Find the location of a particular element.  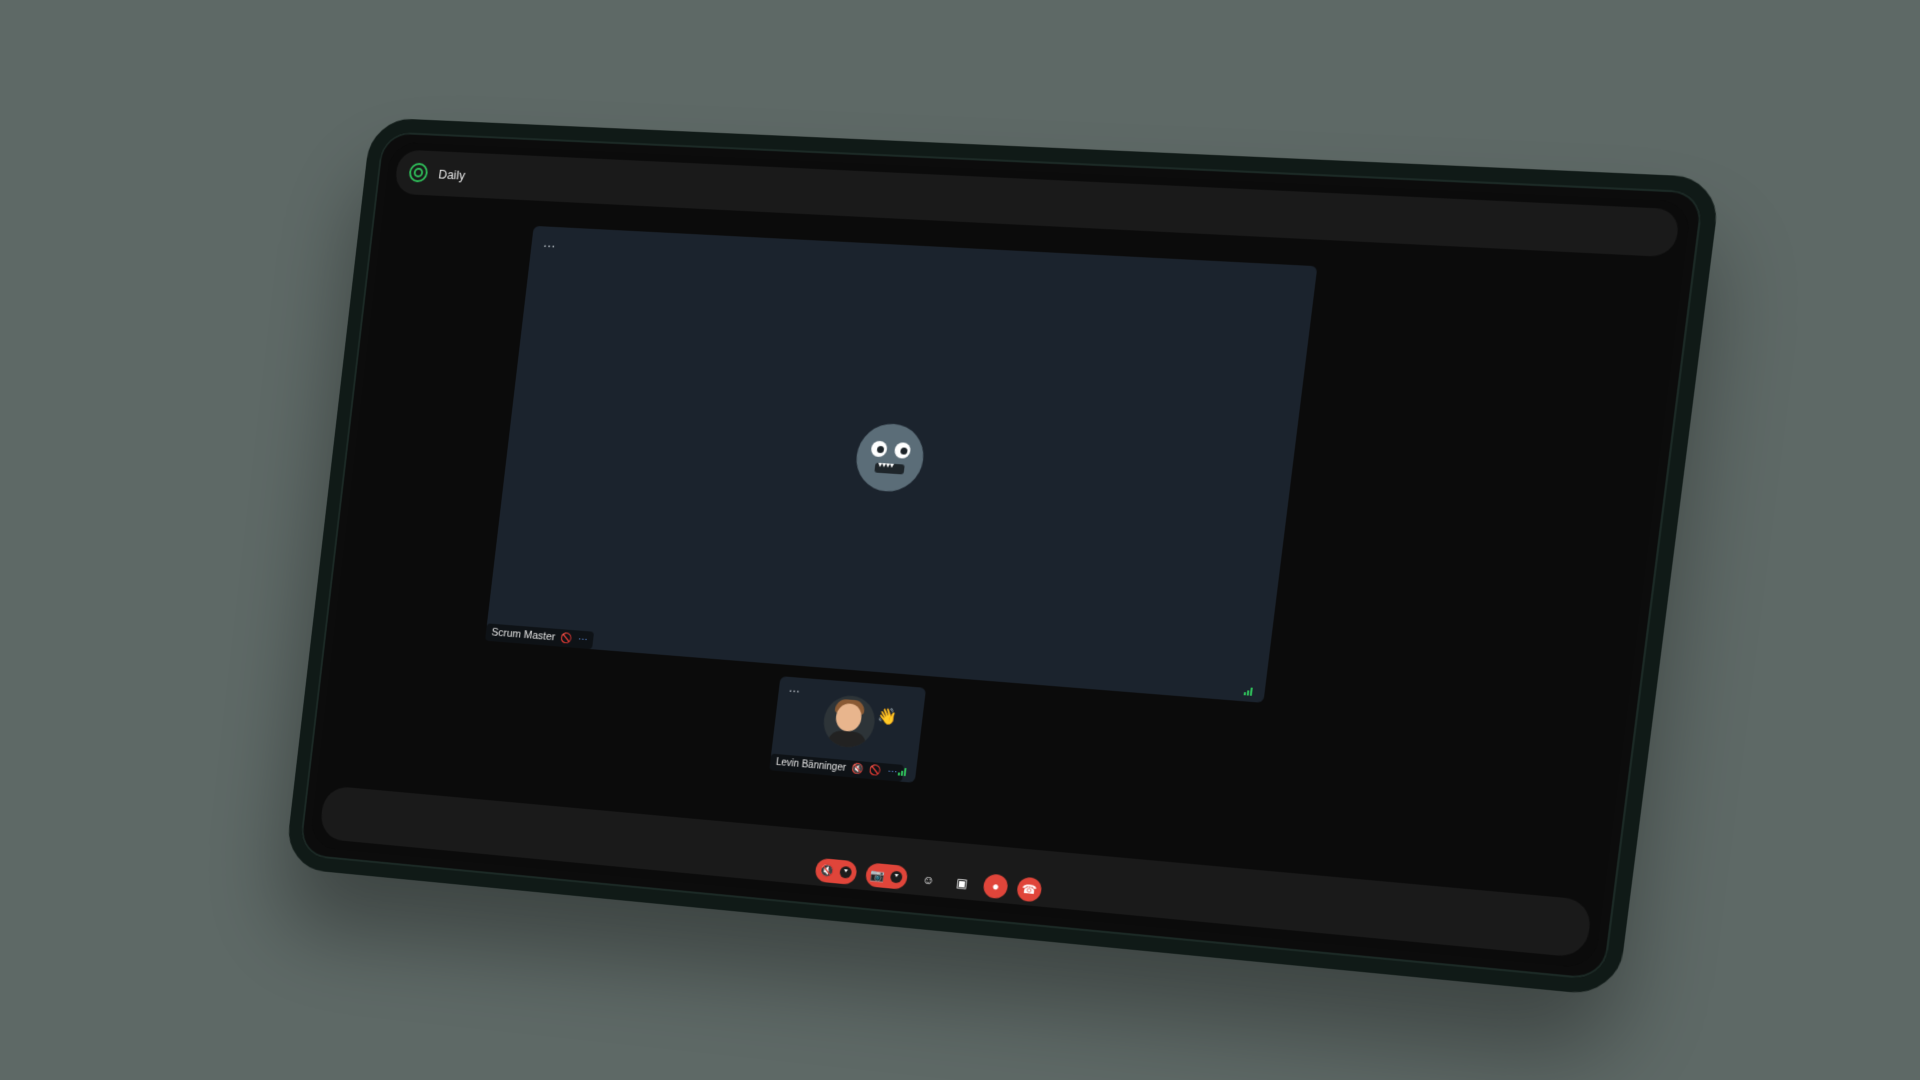

app-logo-icon is located at coordinates (418, 172).